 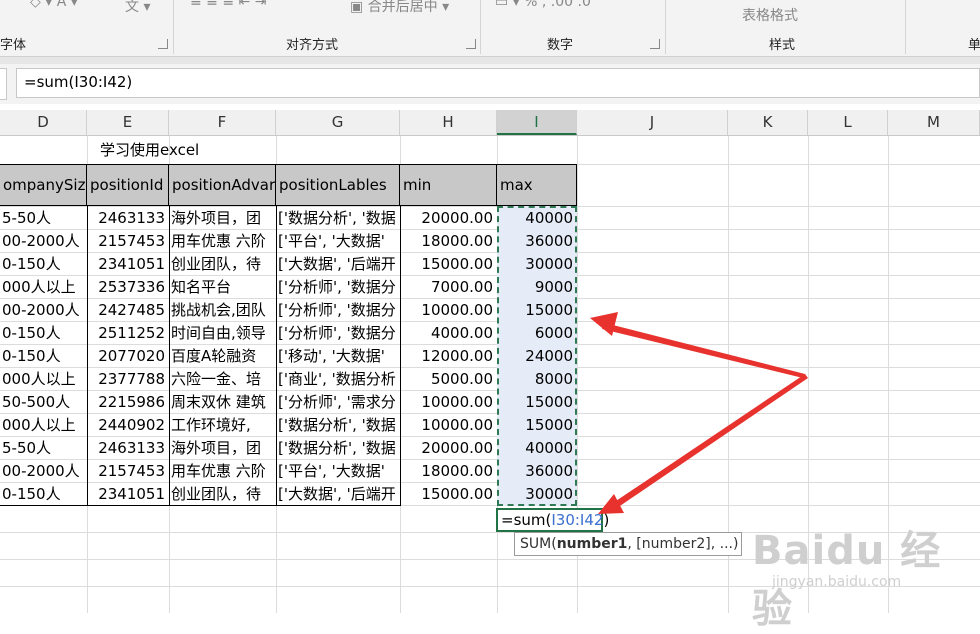 What do you see at coordinates (222, 425) in the screenshot?
I see `cell-position-advantage: 工作环境好,` at bounding box center [222, 425].